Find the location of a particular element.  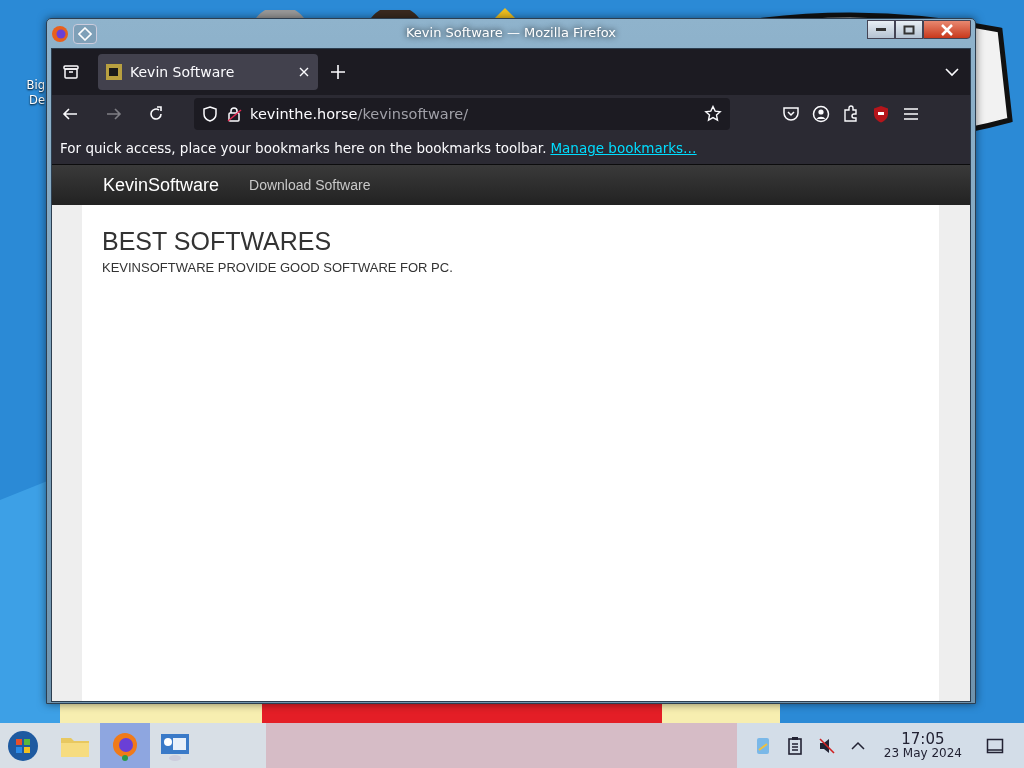

pocket-icon is located at coordinates (791, 113).